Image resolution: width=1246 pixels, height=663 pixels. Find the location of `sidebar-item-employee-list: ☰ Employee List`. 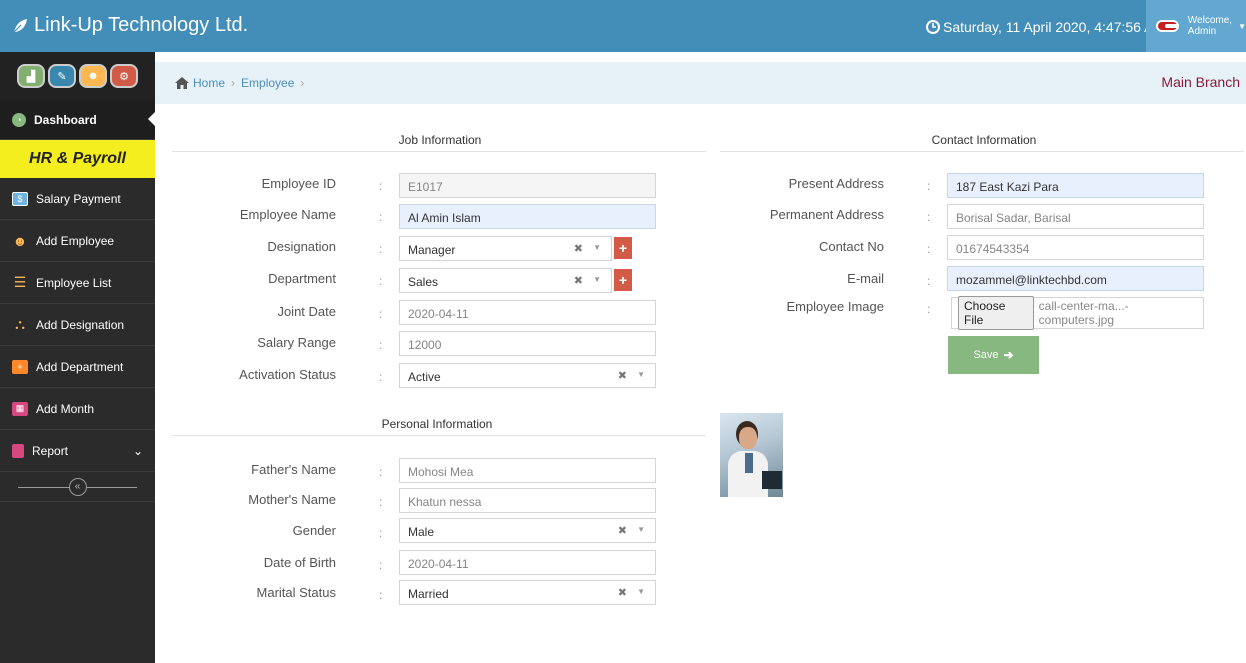

sidebar-item-employee-list: ☰ Employee List is located at coordinates (77, 283).